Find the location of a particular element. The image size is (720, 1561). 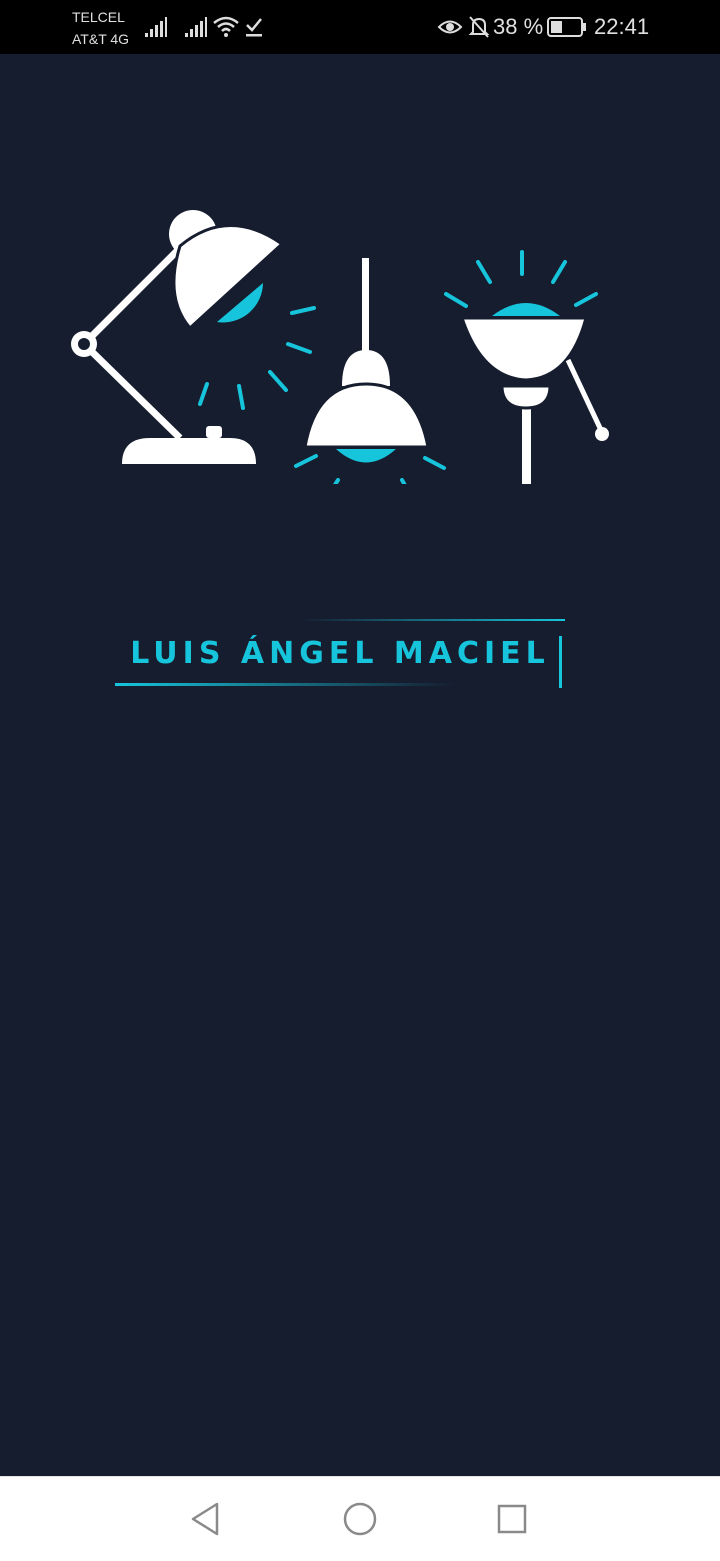

app-title-block: LUIS ÁNGEL MACIEL is located at coordinates (340, 654).